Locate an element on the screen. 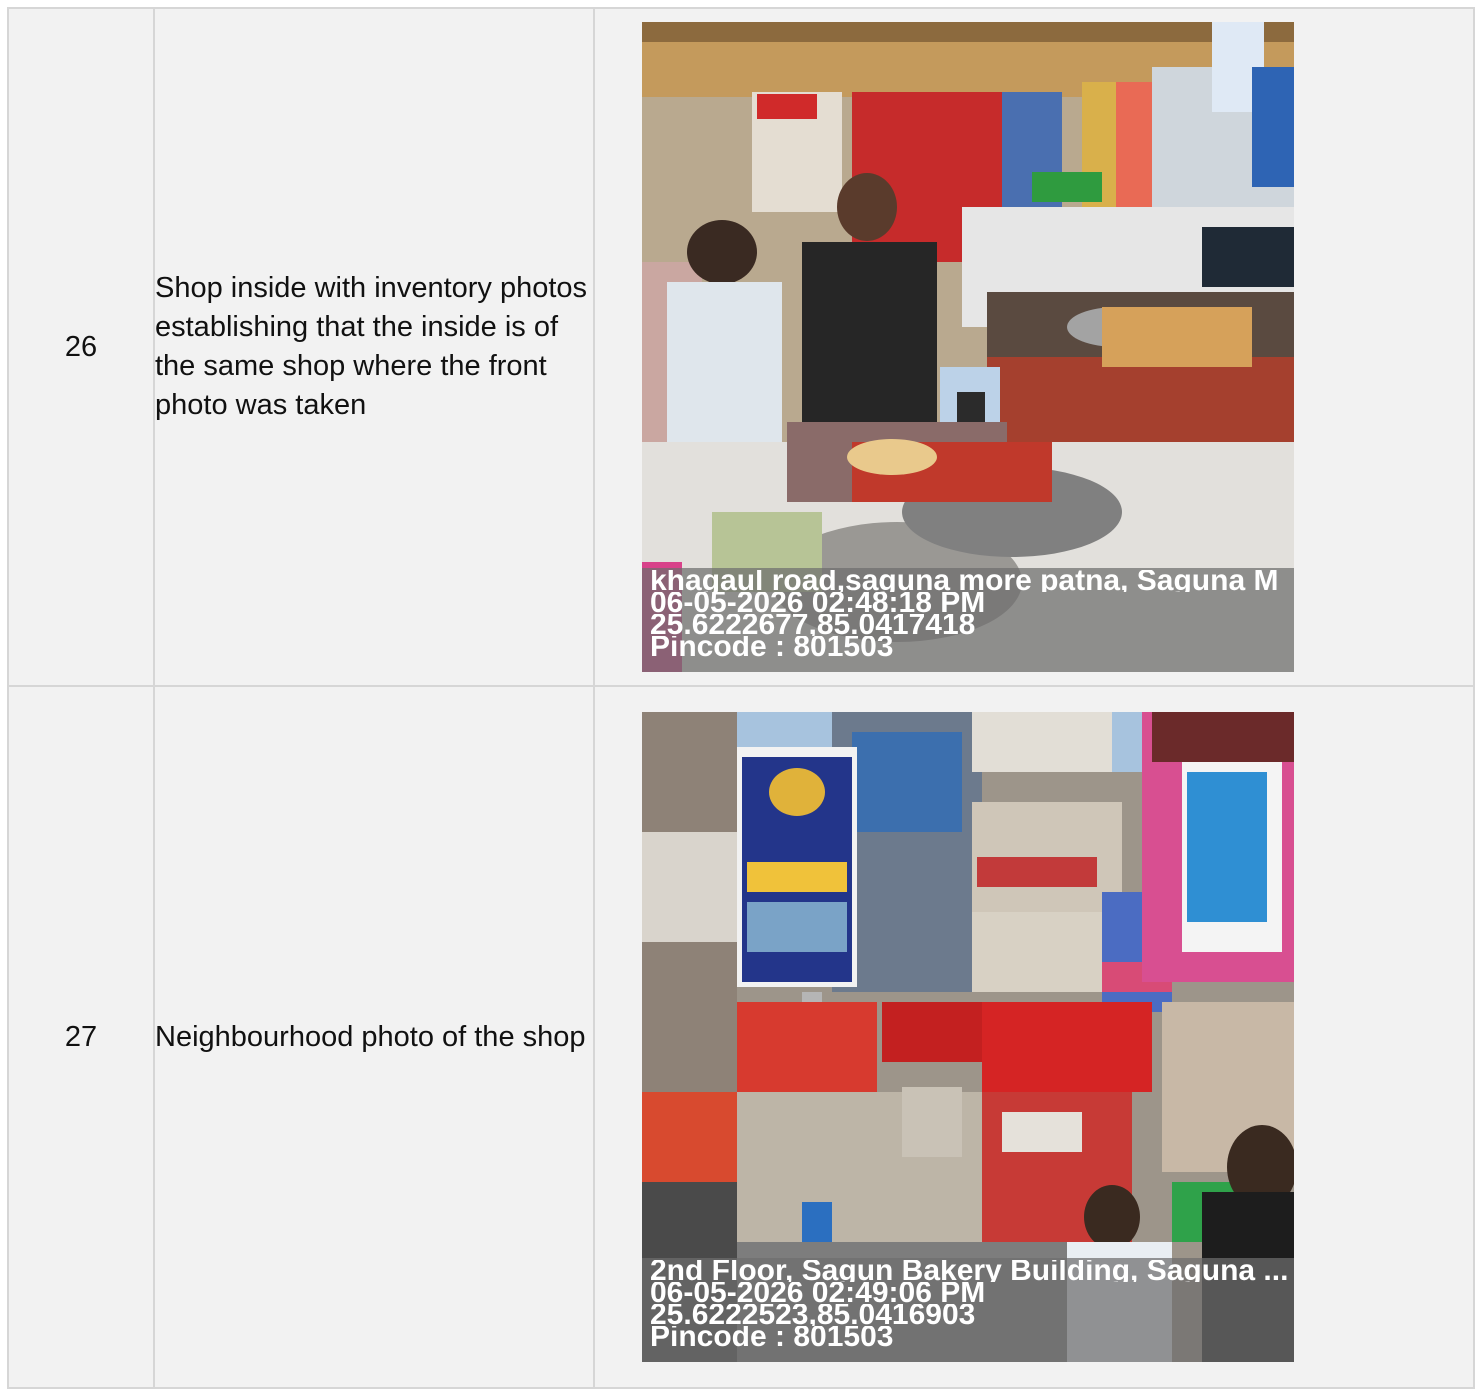 The height and width of the screenshot is (1389, 1479). geo-datetime: 06-05-2026 02:49:06 PM is located at coordinates (818, 1293).